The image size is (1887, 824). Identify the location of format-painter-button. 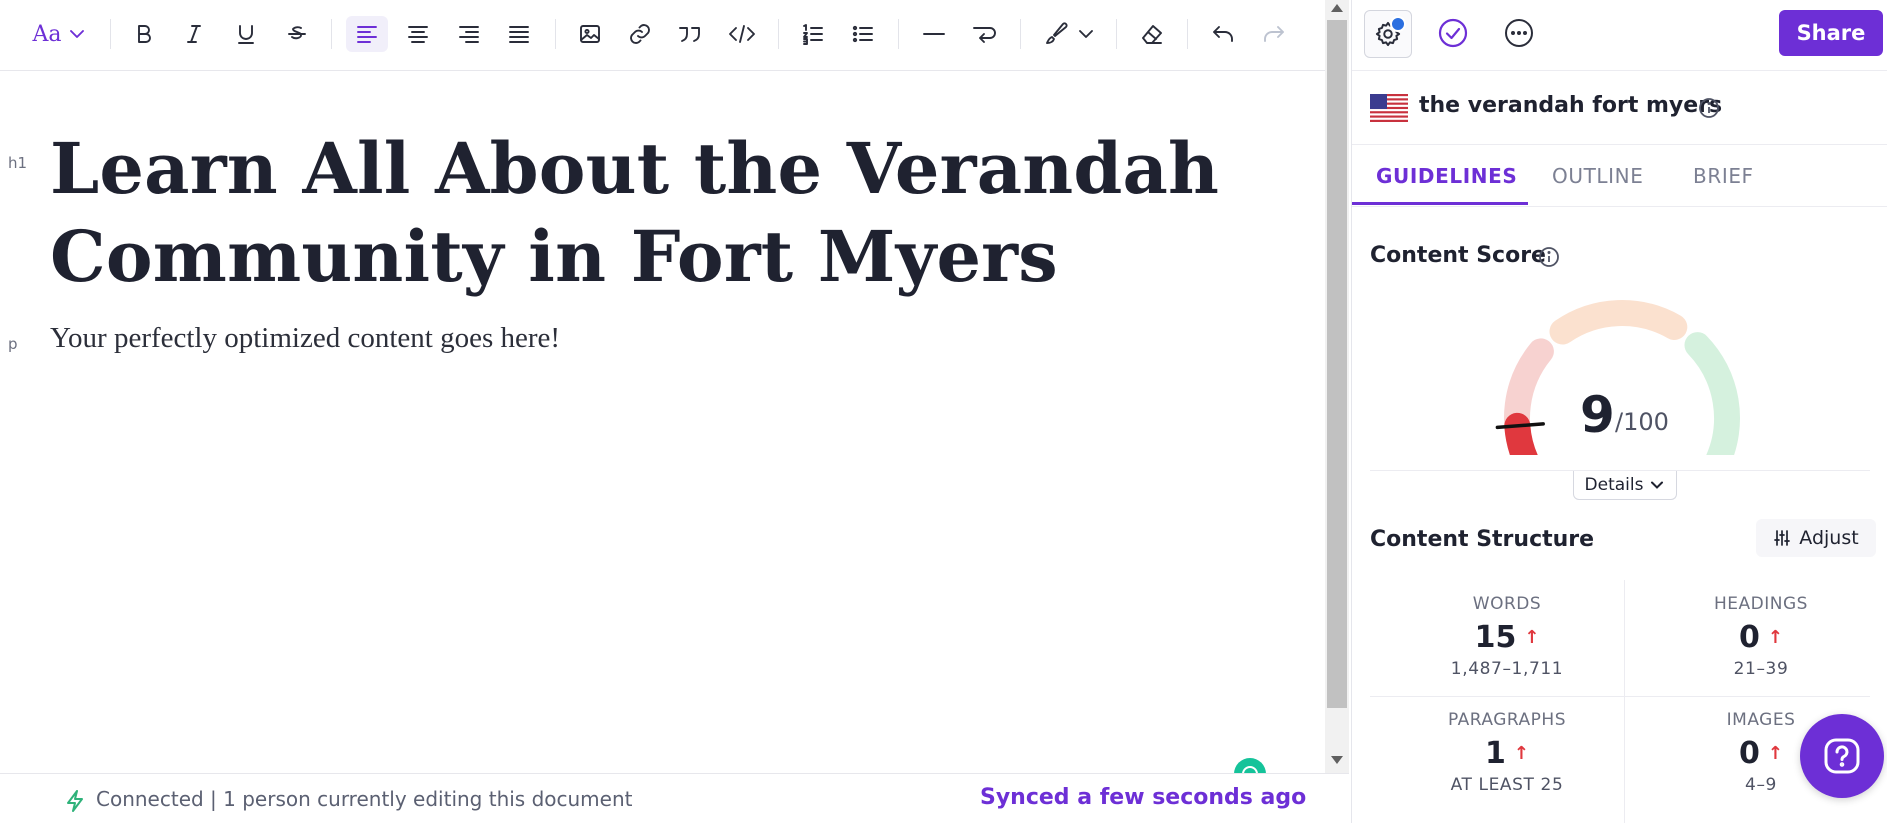
(1069, 34).